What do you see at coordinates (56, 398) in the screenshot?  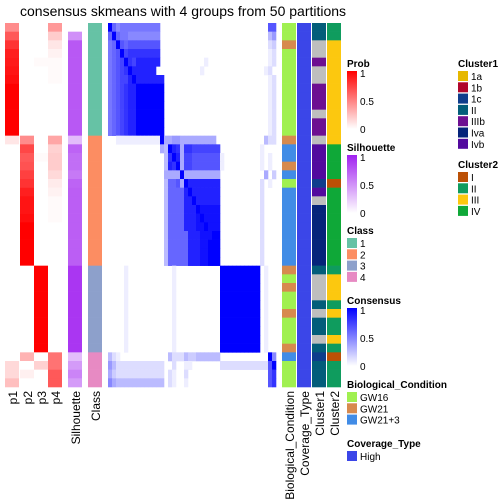 I see `column-label-p4: p4` at bounding box center [56, 398].